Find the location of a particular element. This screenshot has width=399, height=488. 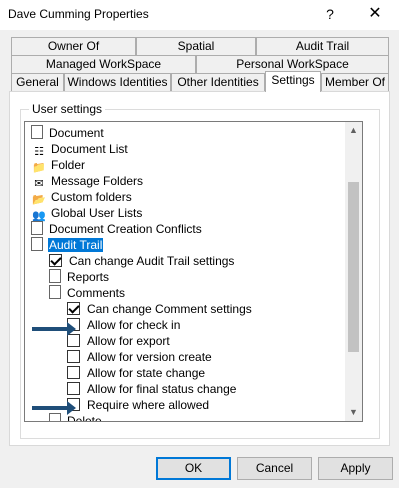

tree-item-label: Comments is located at coordinates (96, 293).